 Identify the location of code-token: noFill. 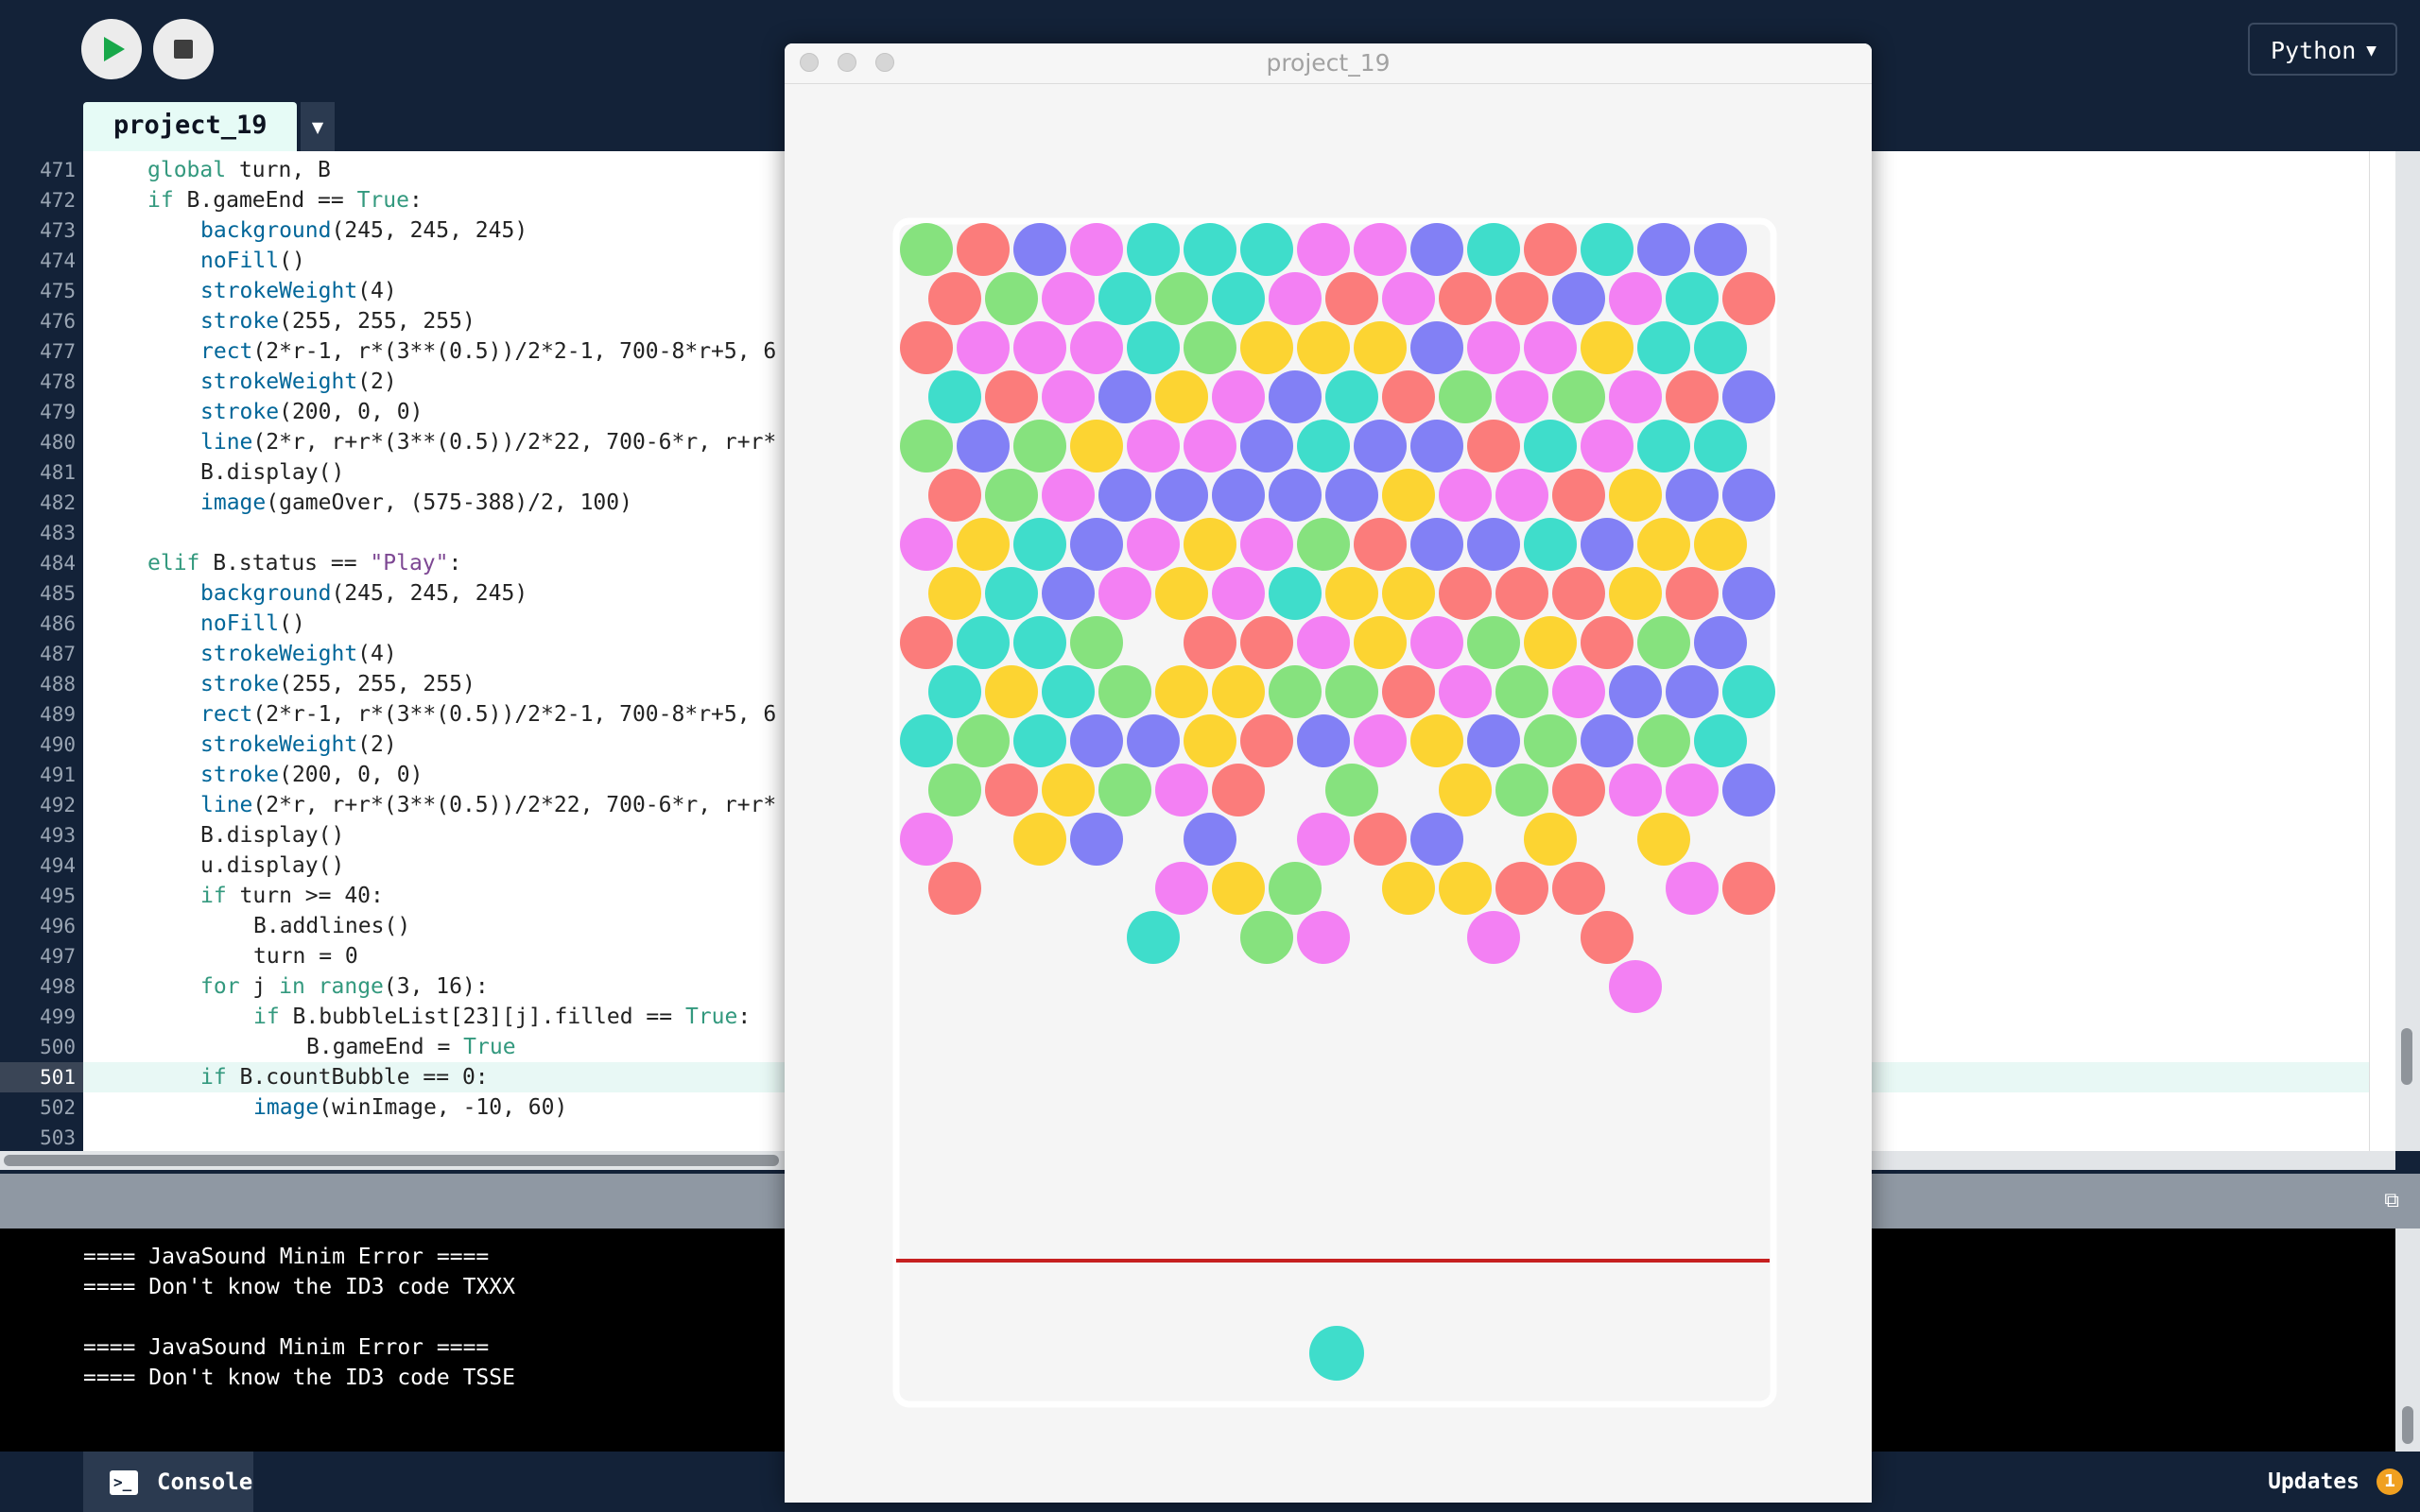
(240, 261).